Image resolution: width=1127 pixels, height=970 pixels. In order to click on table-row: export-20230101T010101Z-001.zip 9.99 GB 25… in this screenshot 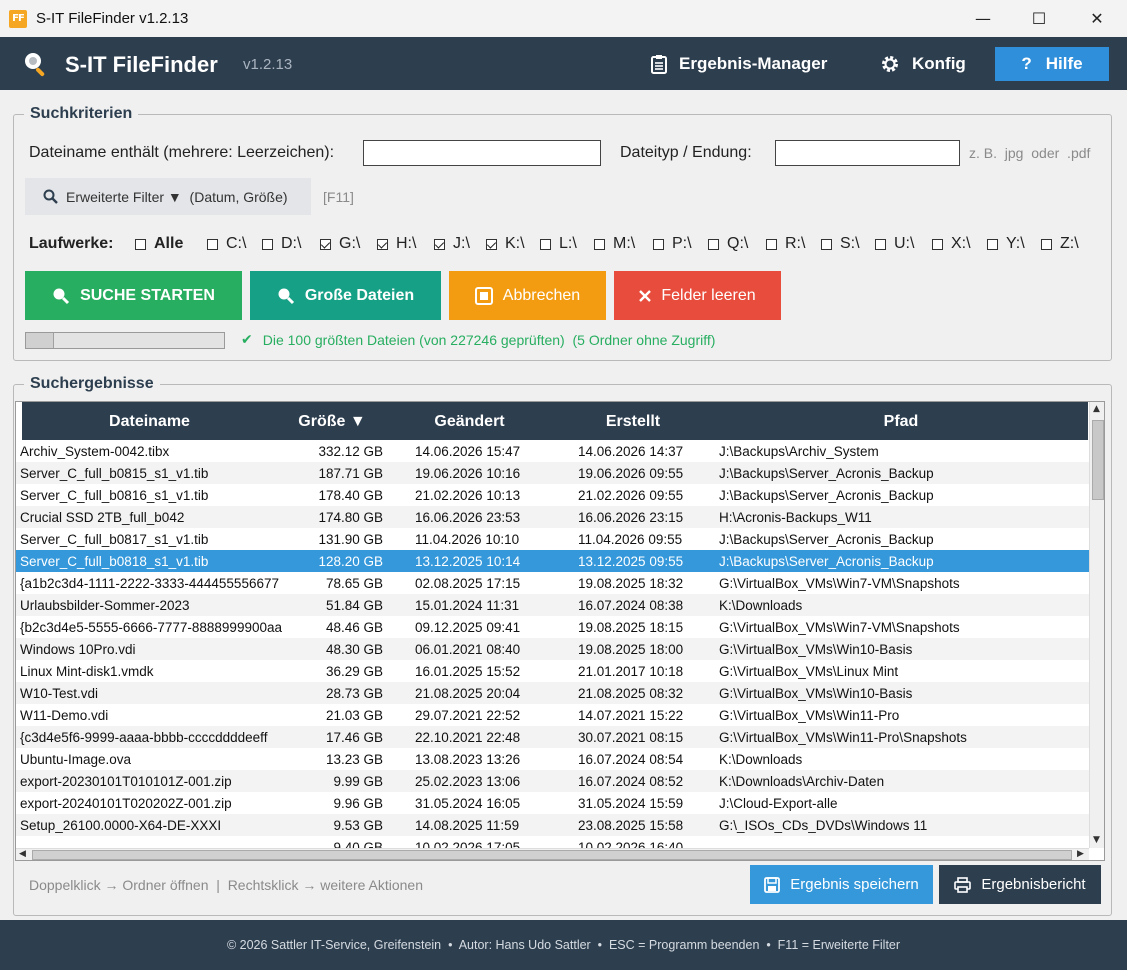, I will do `click(552, 781)`.